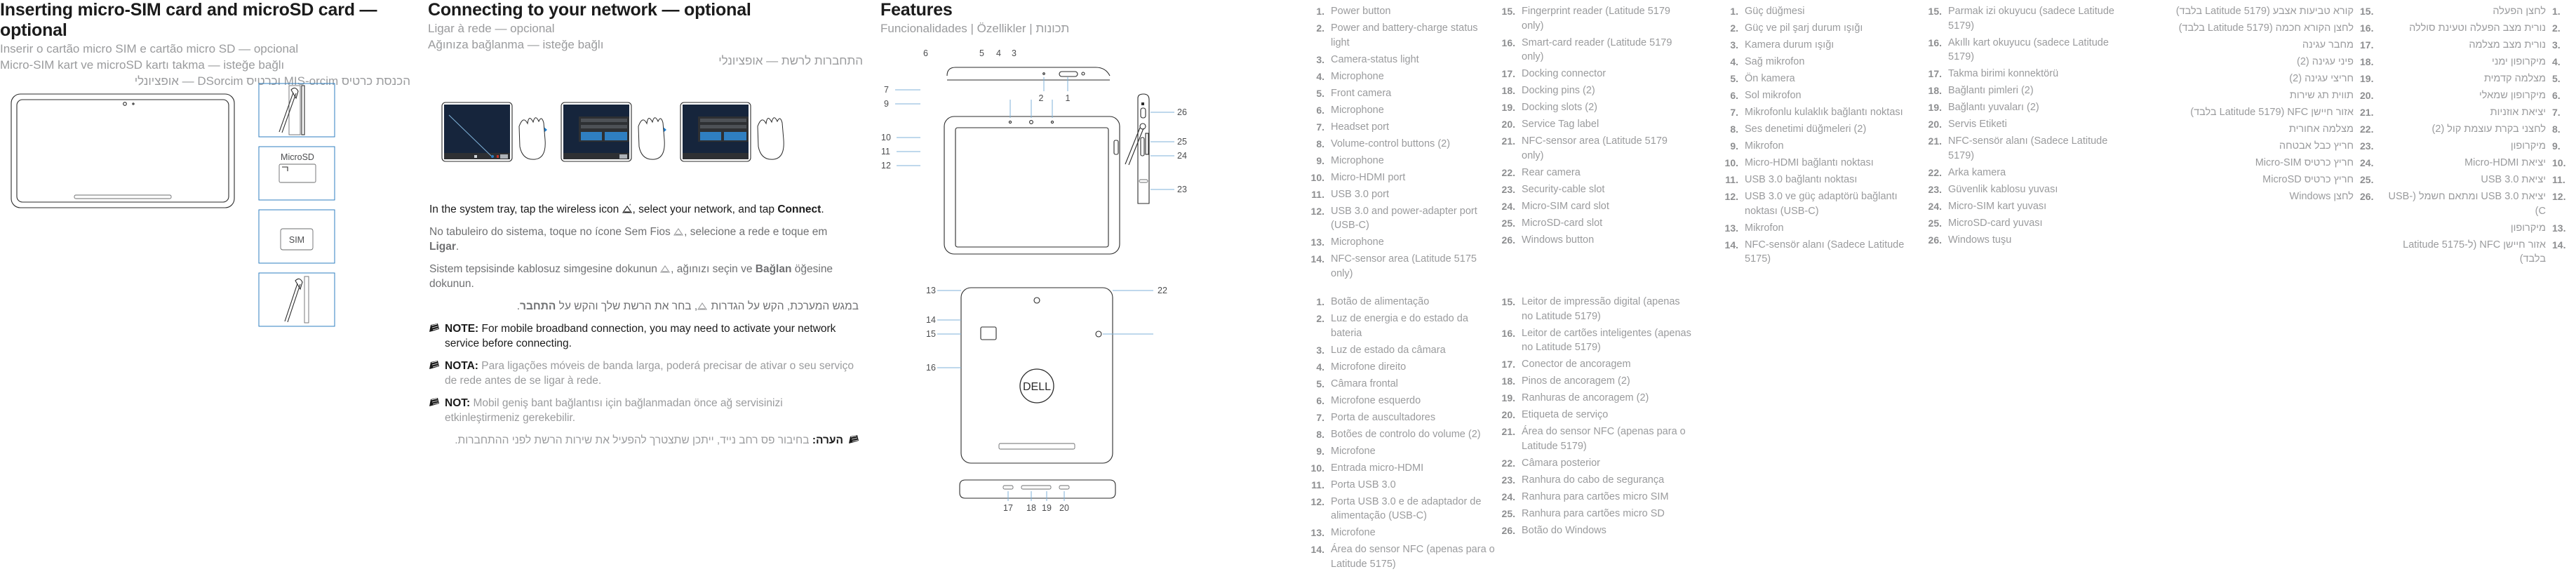 This screenshot has width=2576, height=574. I want to click on feature-item-number: 17., so click(1508, 364).